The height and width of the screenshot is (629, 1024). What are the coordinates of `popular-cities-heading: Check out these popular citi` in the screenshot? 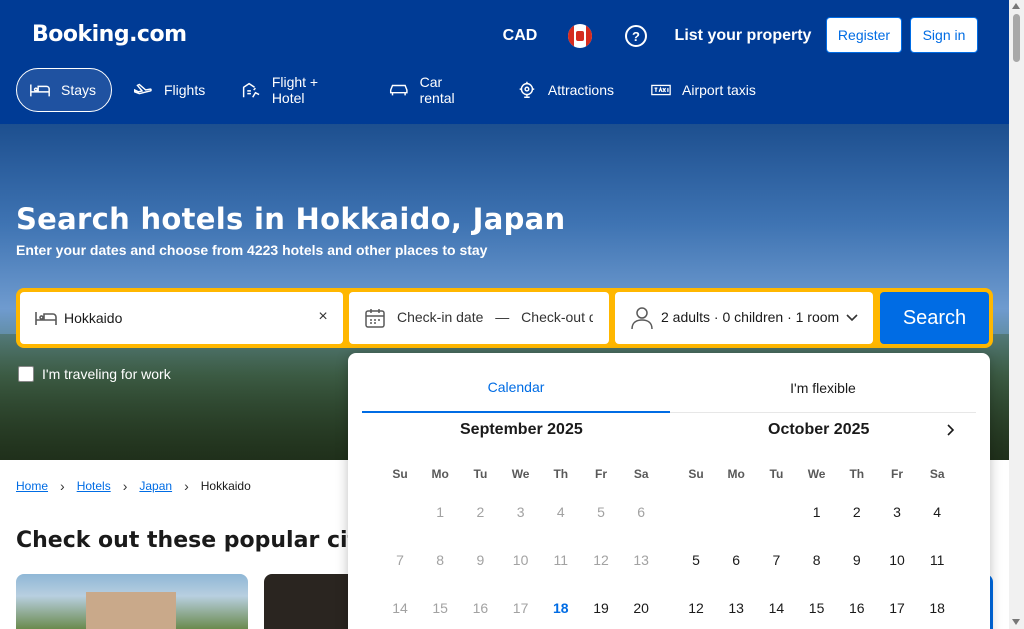 It's located at (186, 540).